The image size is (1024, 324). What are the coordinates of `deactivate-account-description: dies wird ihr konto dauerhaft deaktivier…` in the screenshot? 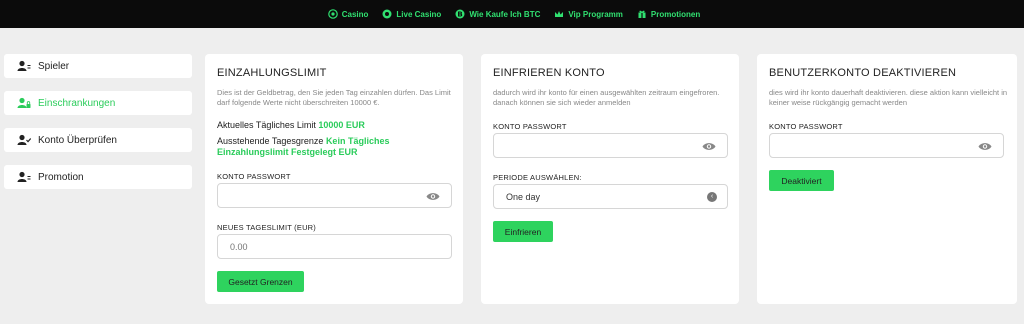 It's located at (888, 97).